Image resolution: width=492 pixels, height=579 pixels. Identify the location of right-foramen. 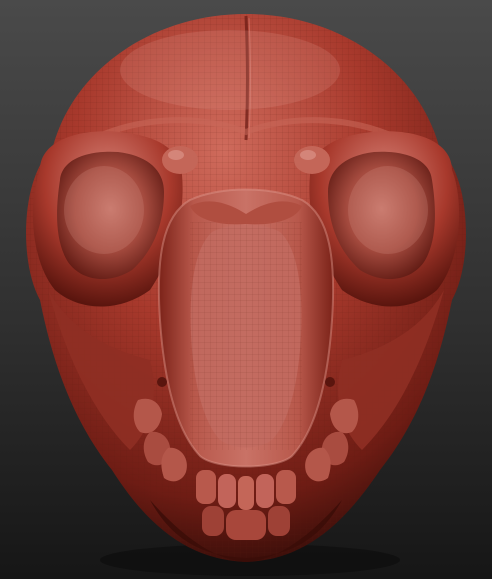
(330, 382).